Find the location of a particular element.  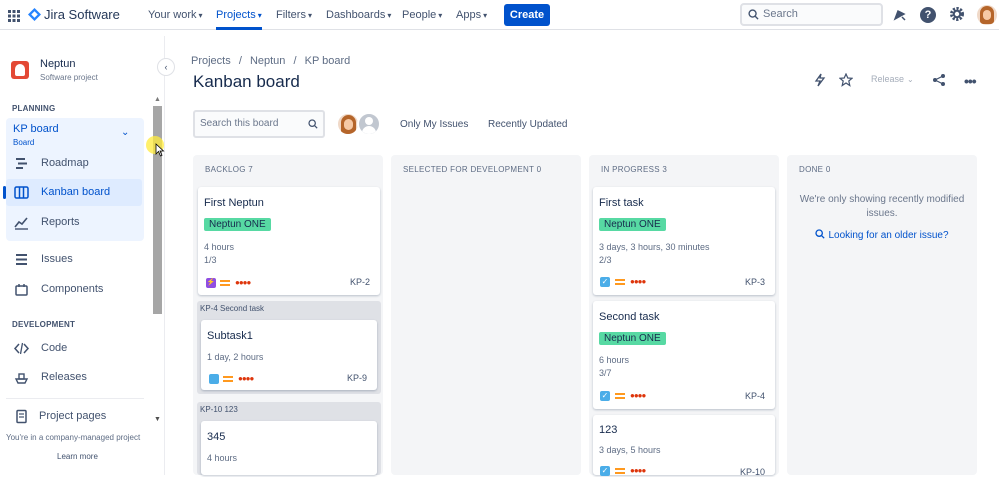

unassigned-head is located at coordinates (369, 121).